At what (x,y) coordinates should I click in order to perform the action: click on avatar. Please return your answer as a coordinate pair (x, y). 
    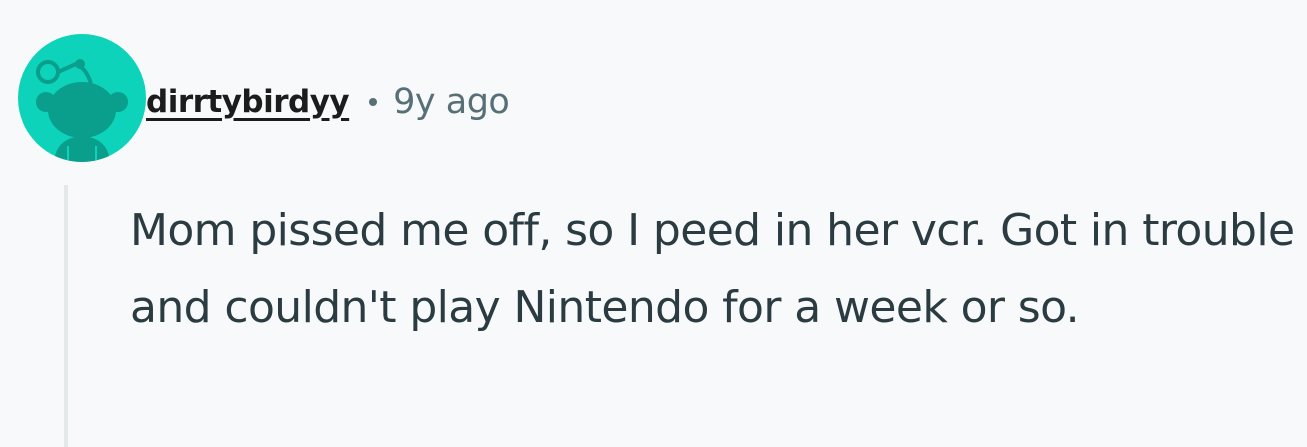
    Looking at the image, I should click on (82, 98).